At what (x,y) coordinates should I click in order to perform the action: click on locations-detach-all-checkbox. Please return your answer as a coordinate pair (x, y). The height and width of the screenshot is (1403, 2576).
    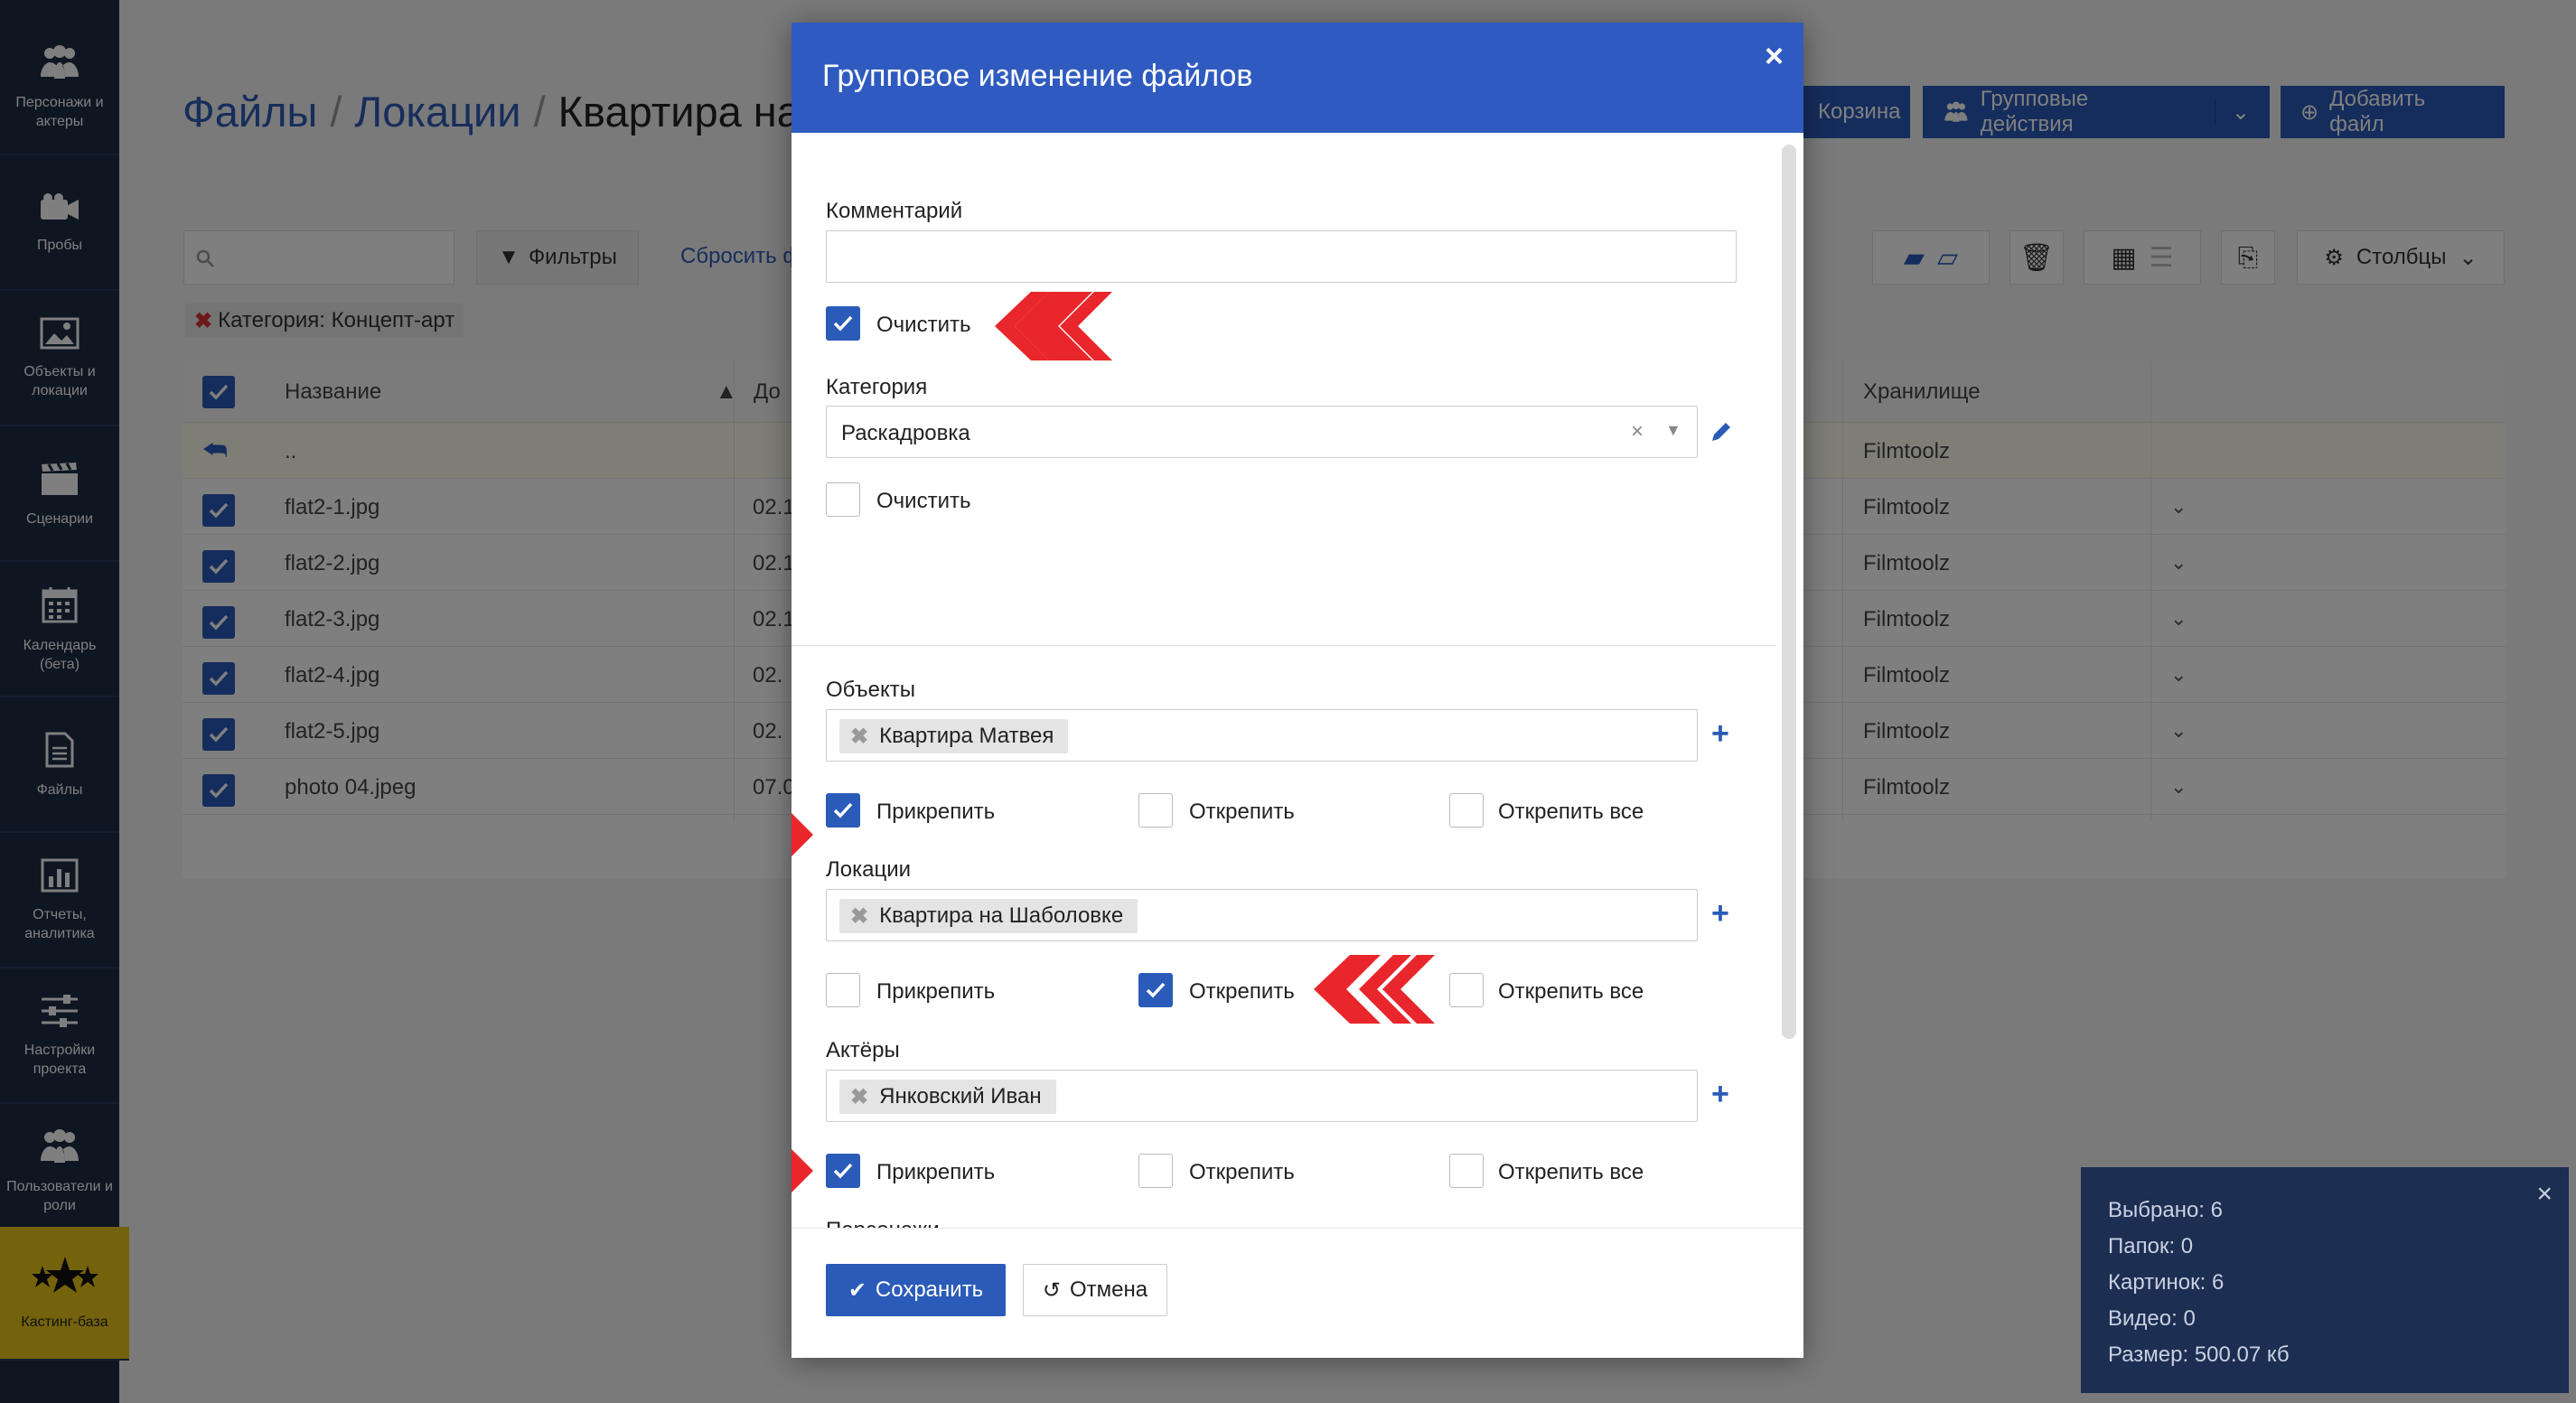
    Looking at the image, I should click on (1466, 990).